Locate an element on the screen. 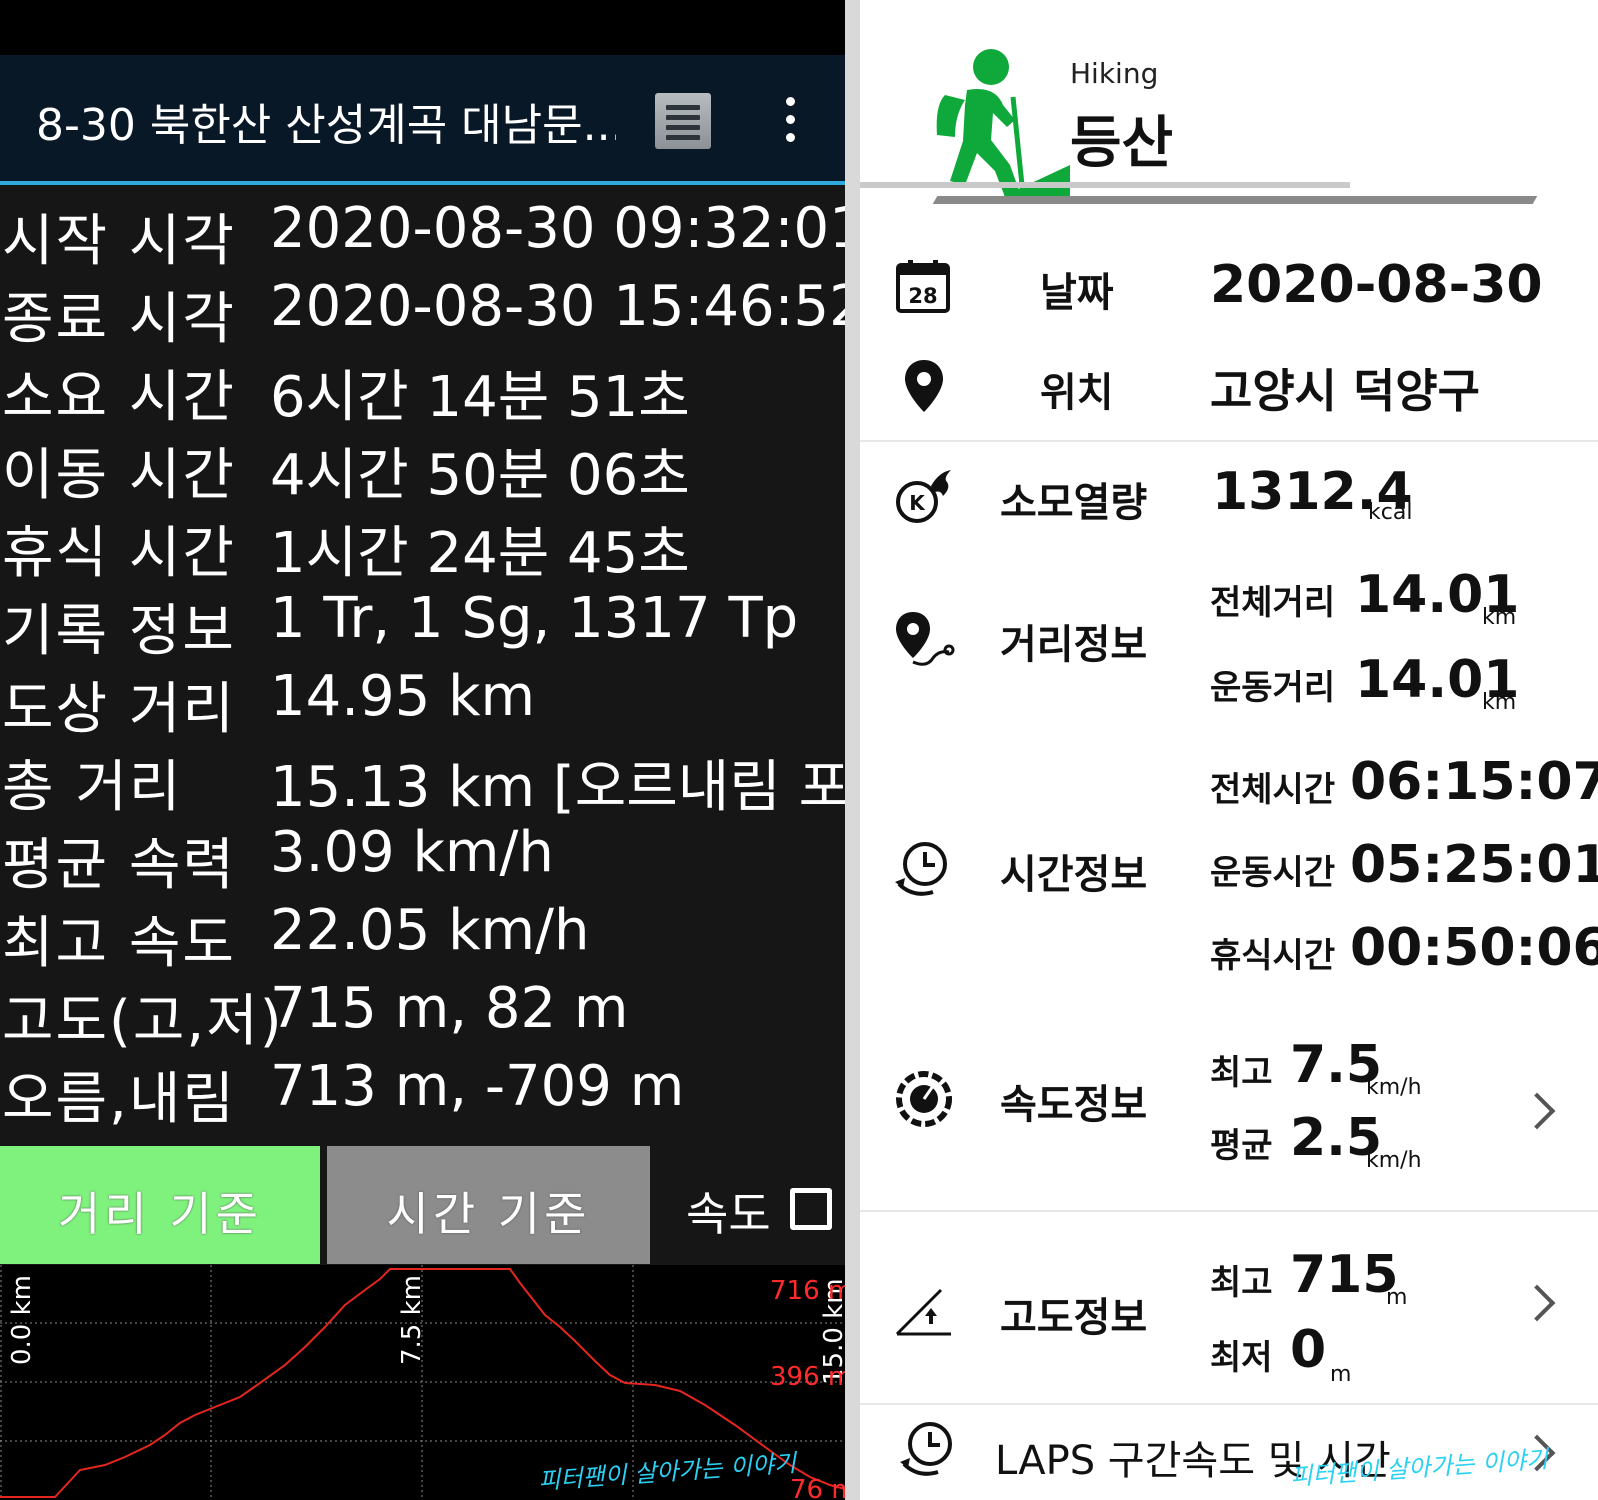  time-basis-label: 시간 기준 is located at coordinates (488, 1214).